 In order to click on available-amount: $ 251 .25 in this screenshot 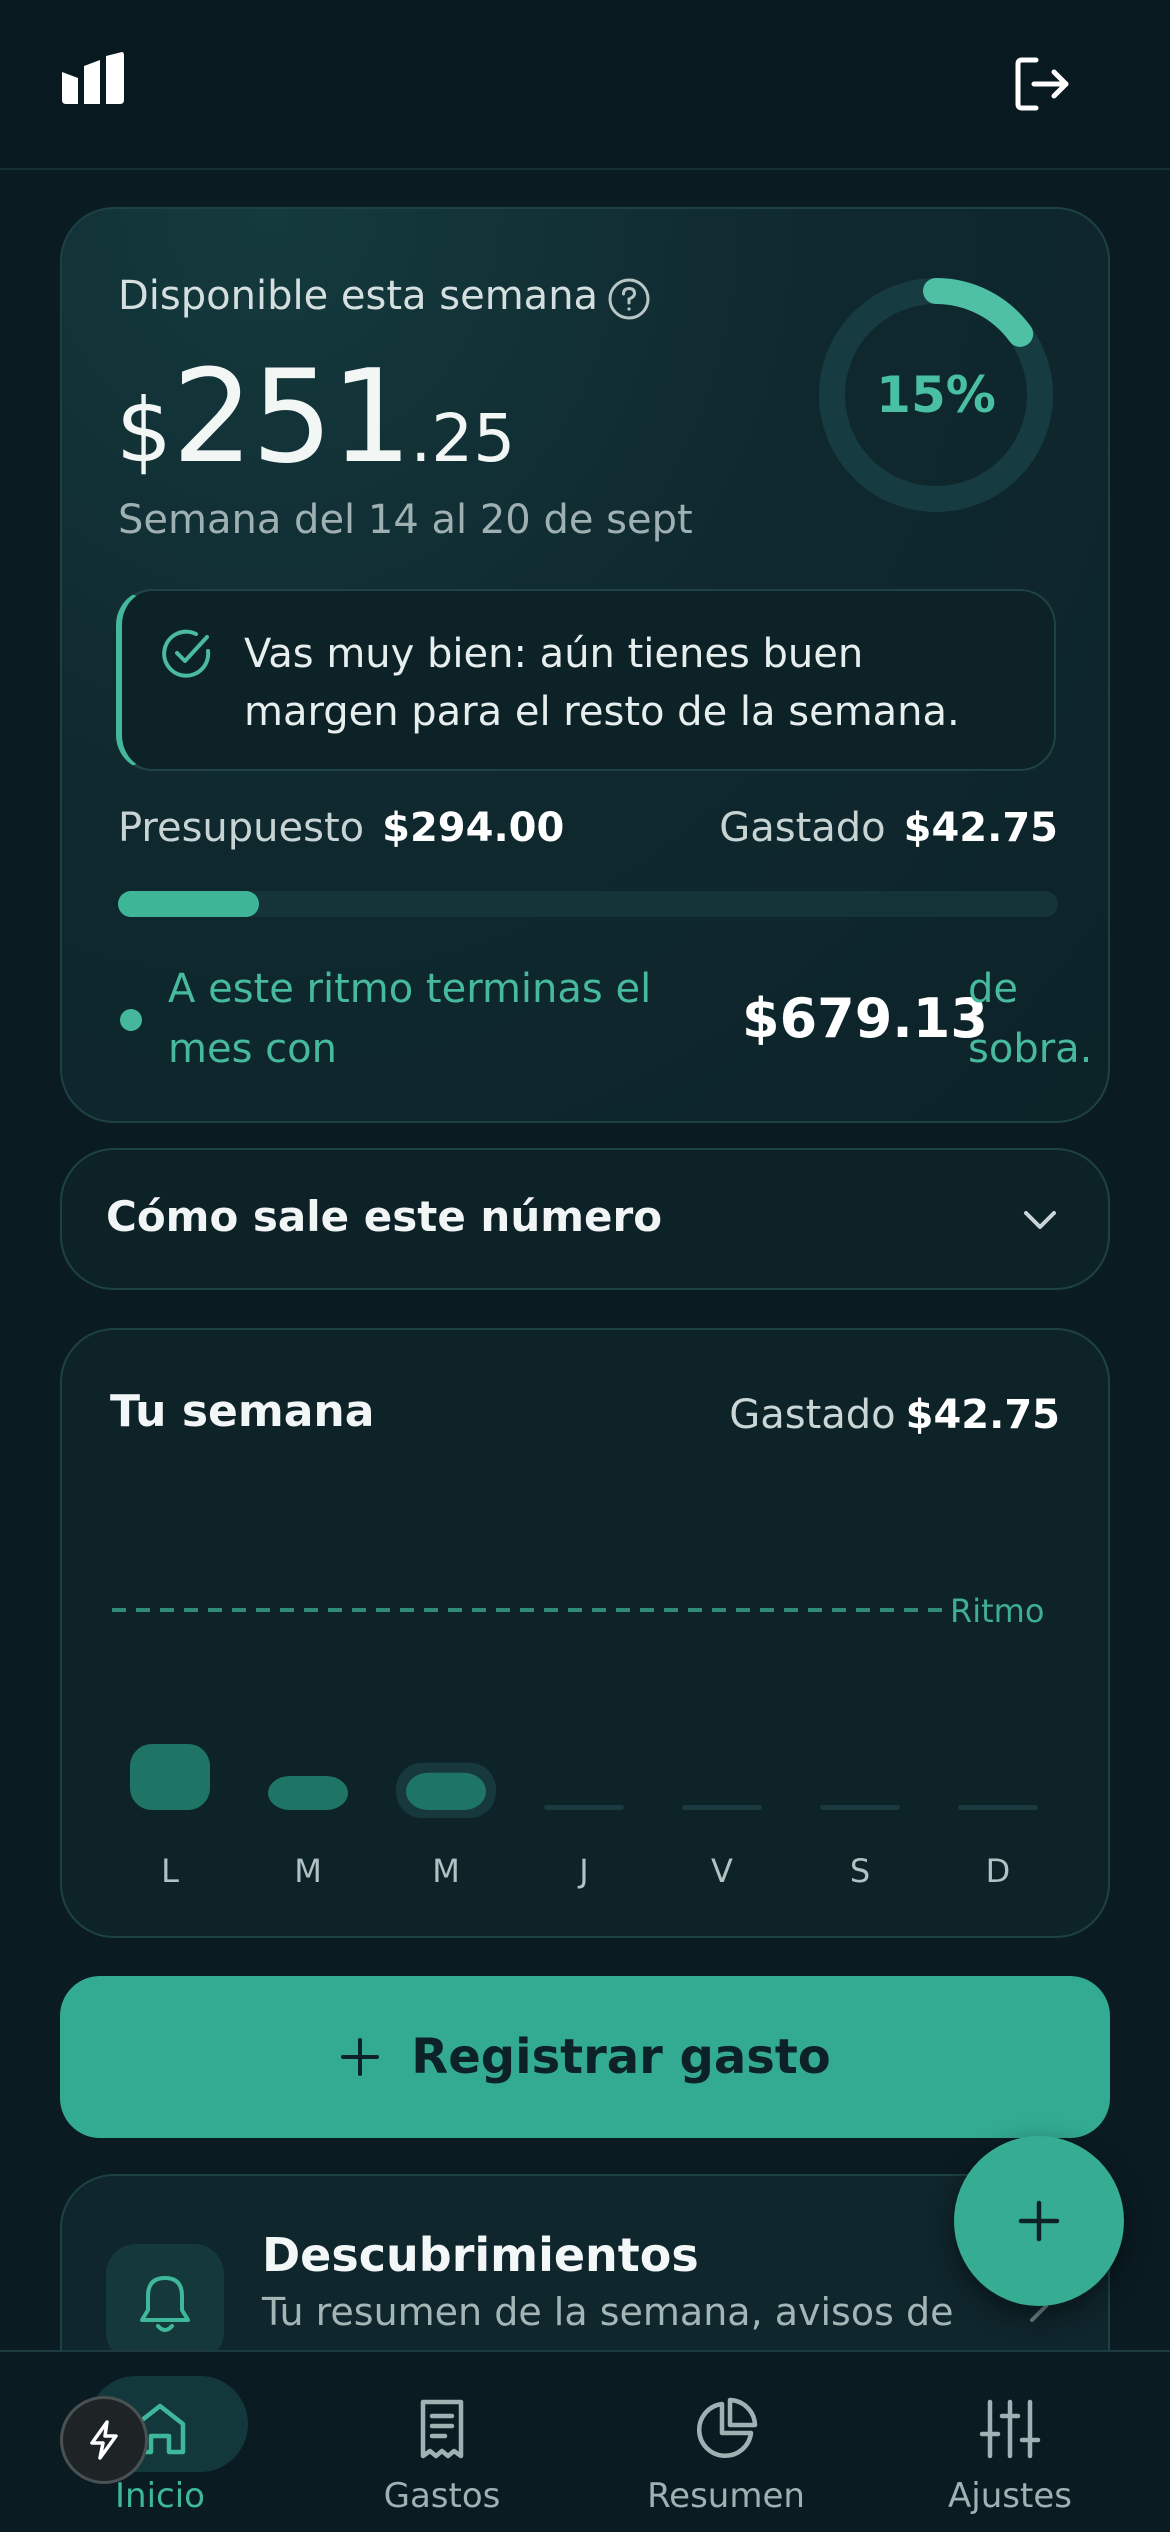, I will do `click(315, 417)`.